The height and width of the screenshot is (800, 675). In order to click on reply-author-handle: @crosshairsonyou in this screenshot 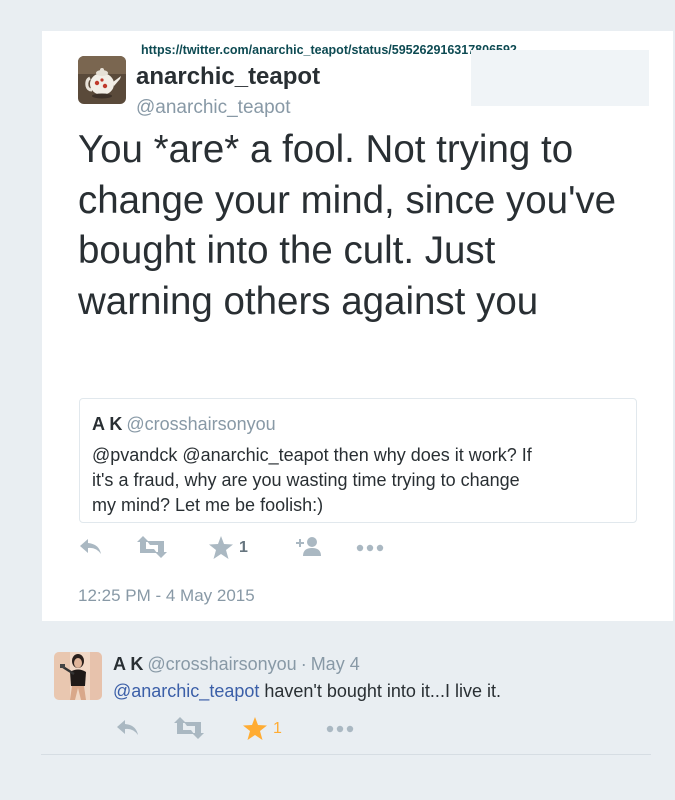, I will do `click(221, 664)`.